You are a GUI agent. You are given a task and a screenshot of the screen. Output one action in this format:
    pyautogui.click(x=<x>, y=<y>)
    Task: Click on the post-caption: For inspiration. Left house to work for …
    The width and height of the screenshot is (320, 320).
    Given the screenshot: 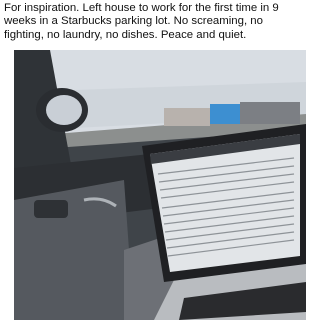 What is the action you would take?
    pyautogui.click(x=141, y=21)
    